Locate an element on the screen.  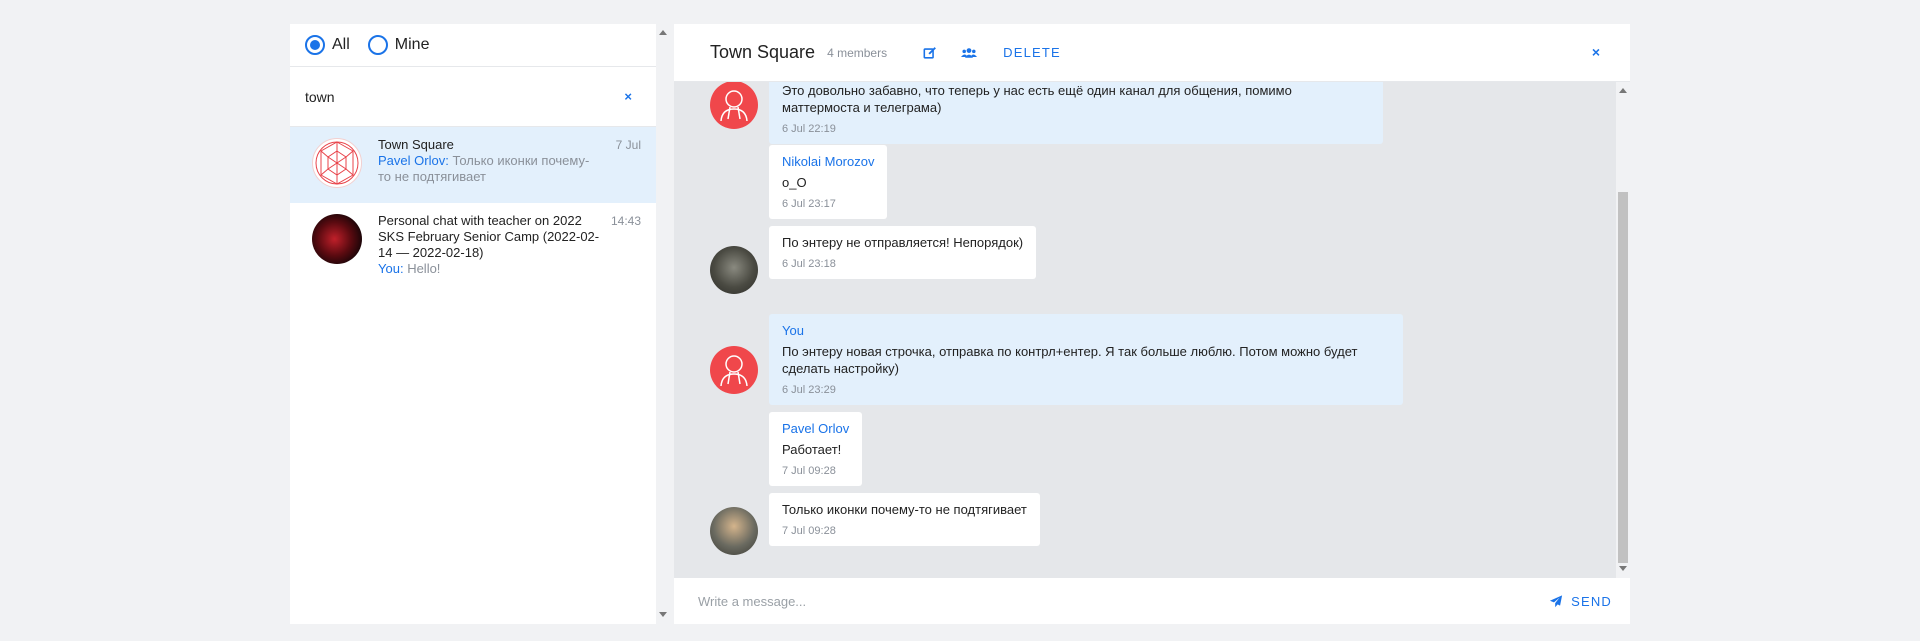
filter-mine-label: Mine is located at coordinates (412, 44).